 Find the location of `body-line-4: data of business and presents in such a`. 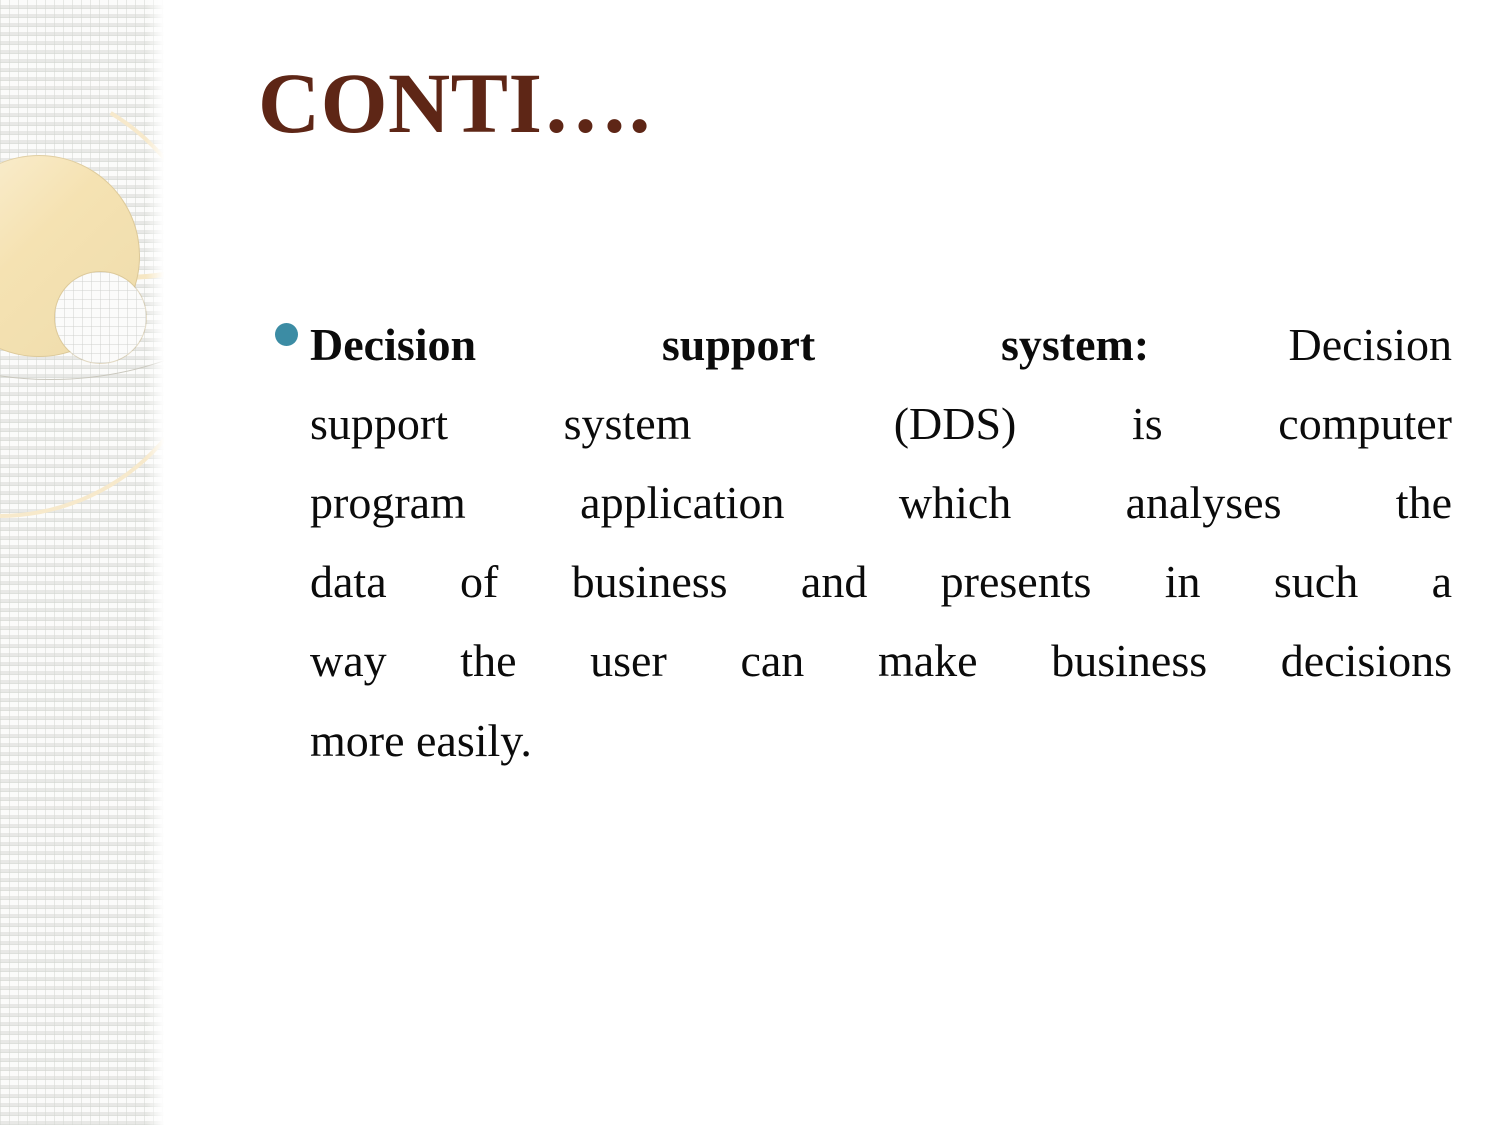

body-line-4: data of business and presents in such a is located at coordinates (881, 582).